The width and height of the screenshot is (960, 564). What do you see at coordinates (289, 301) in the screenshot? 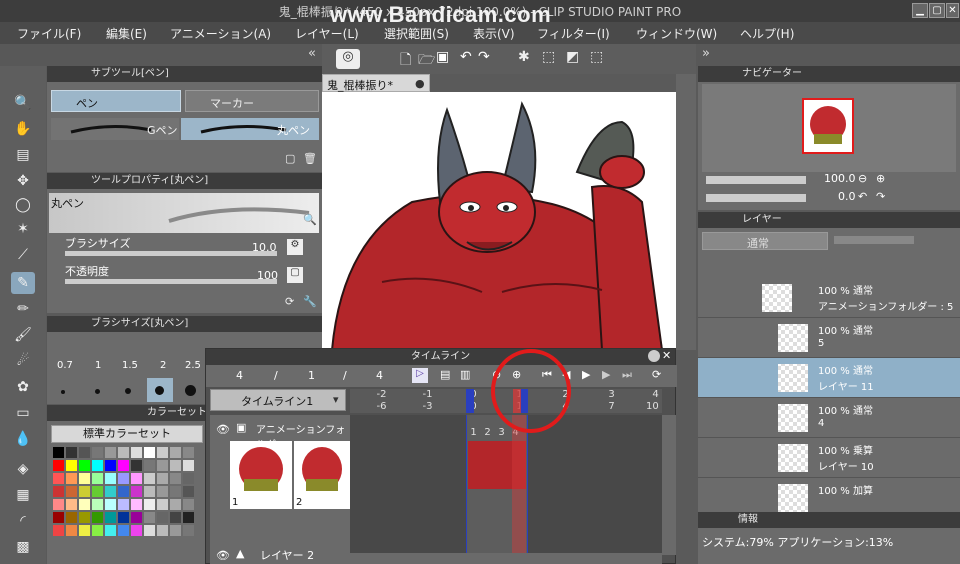
I see `reset-icon: ⟳` at bounding box center [289, 301].